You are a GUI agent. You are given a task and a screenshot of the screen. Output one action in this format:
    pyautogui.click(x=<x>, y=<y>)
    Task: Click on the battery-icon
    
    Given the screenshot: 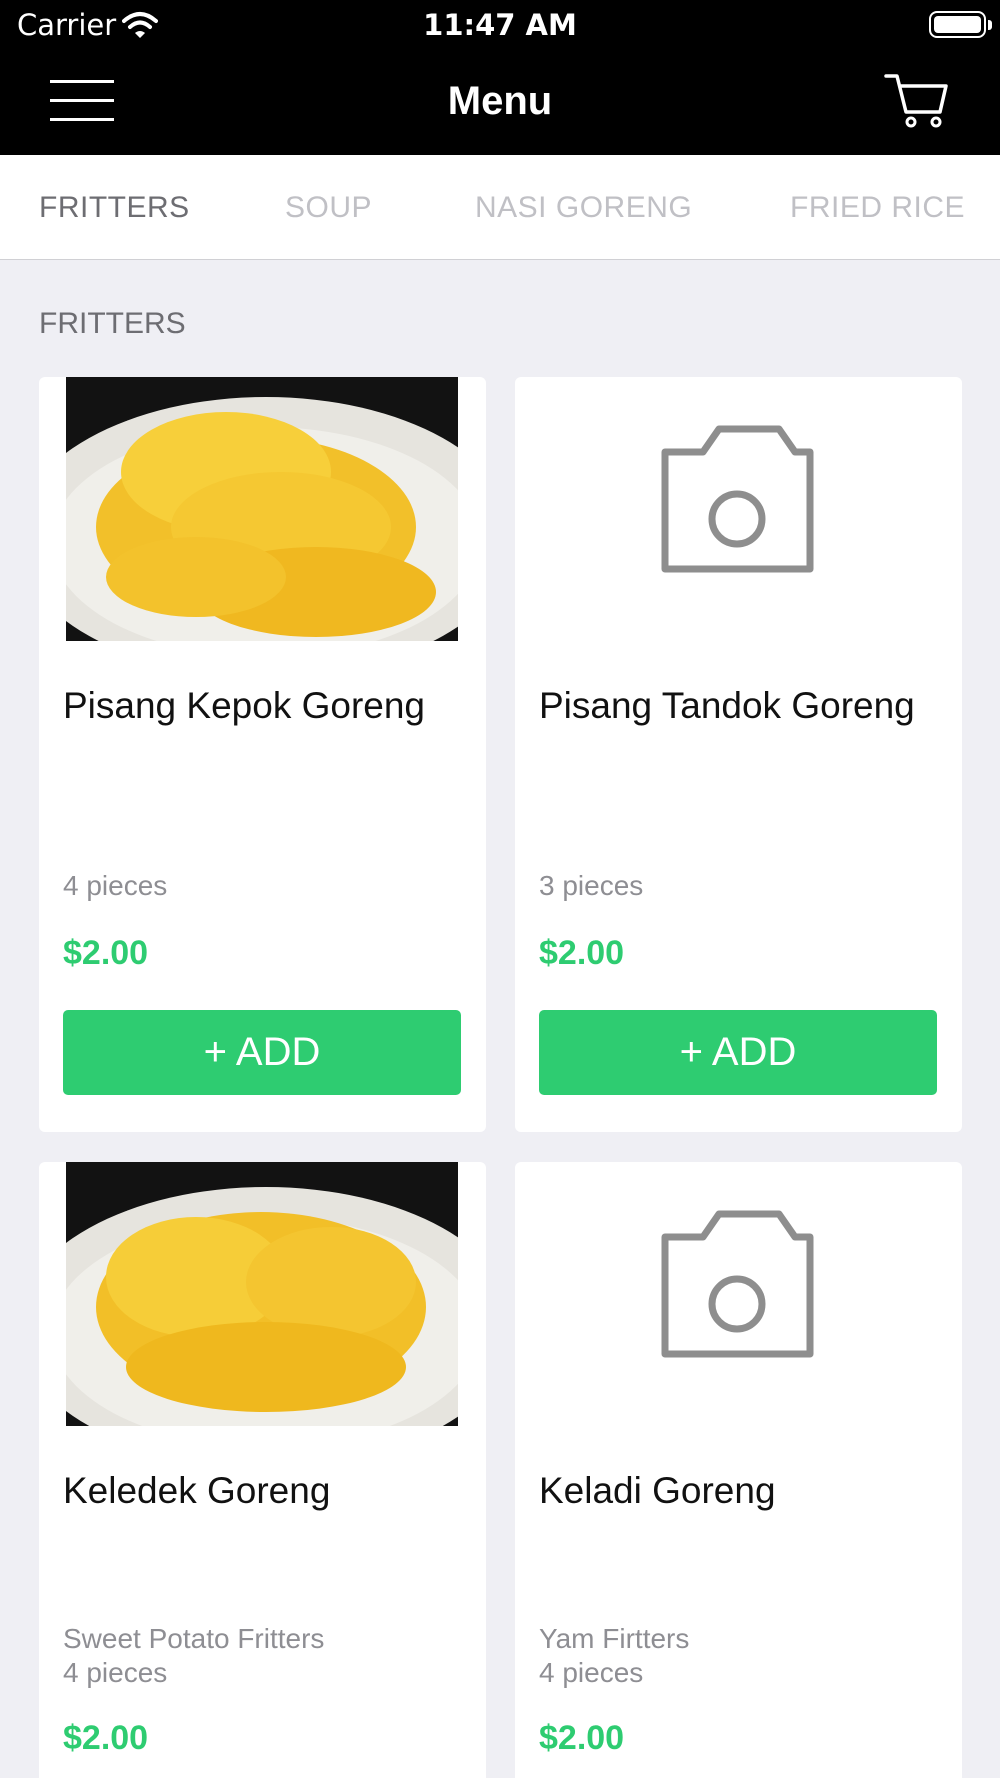 What is the action you would take?
    pyautogui.click(x=960, y=24)
    